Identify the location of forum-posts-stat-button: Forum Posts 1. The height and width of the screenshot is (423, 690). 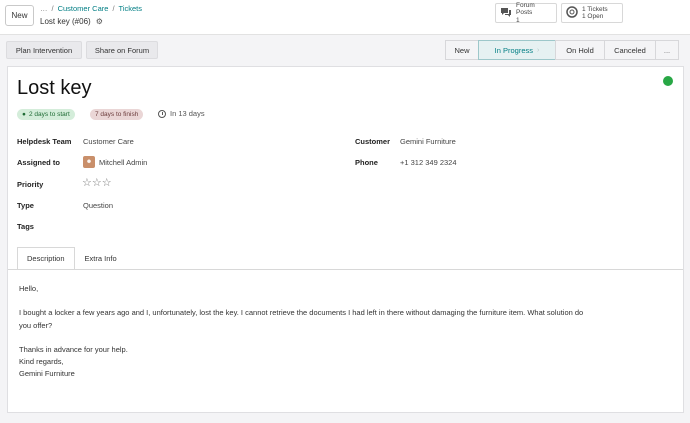
(526, 13).